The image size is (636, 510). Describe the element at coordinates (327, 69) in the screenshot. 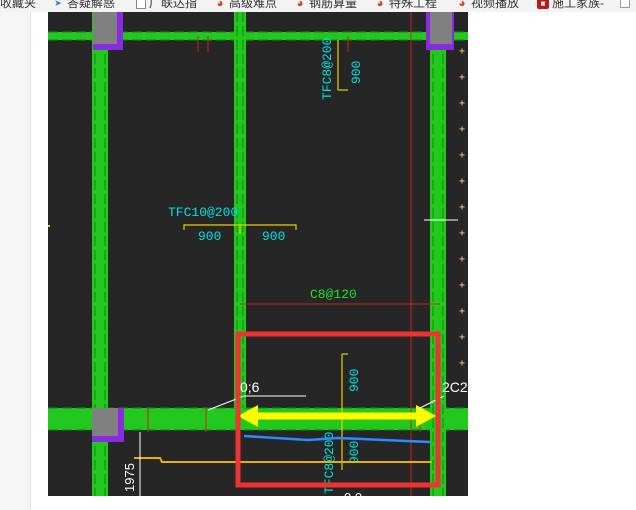

I see `top-rebar-label: TFC8@200` at that location.